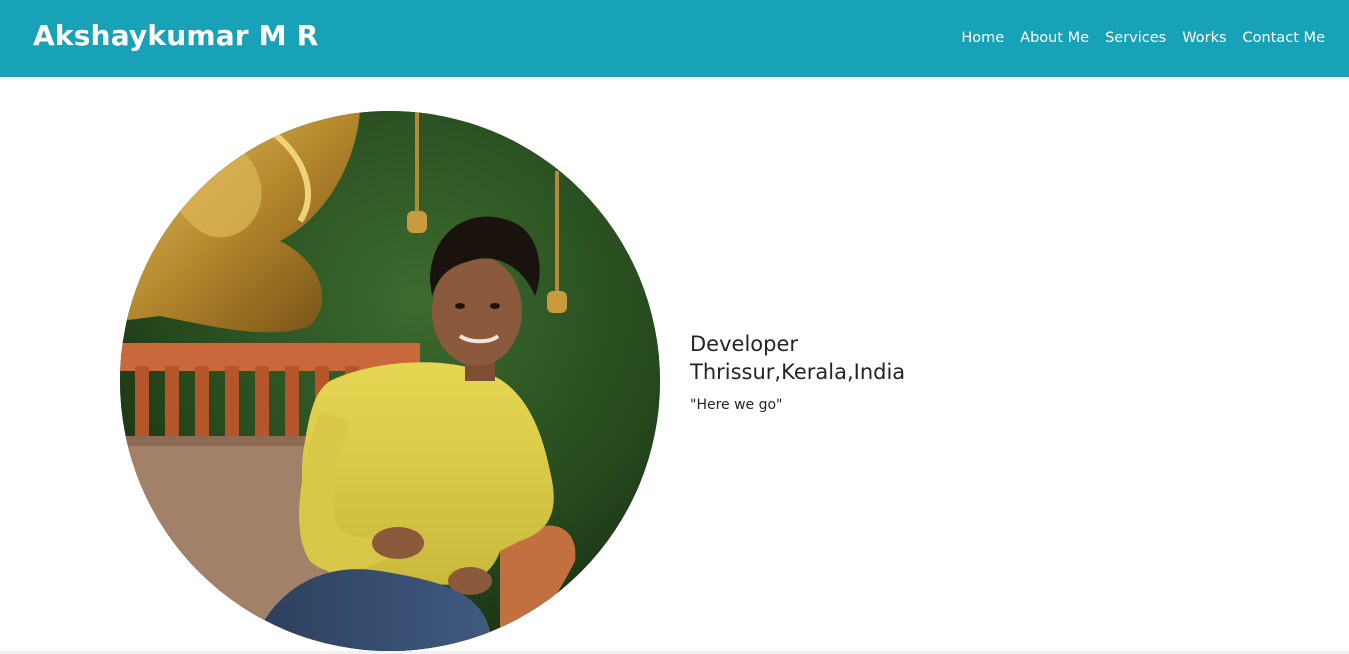  I want to click on tagline-quote: "Here we go", so click(736, 405).